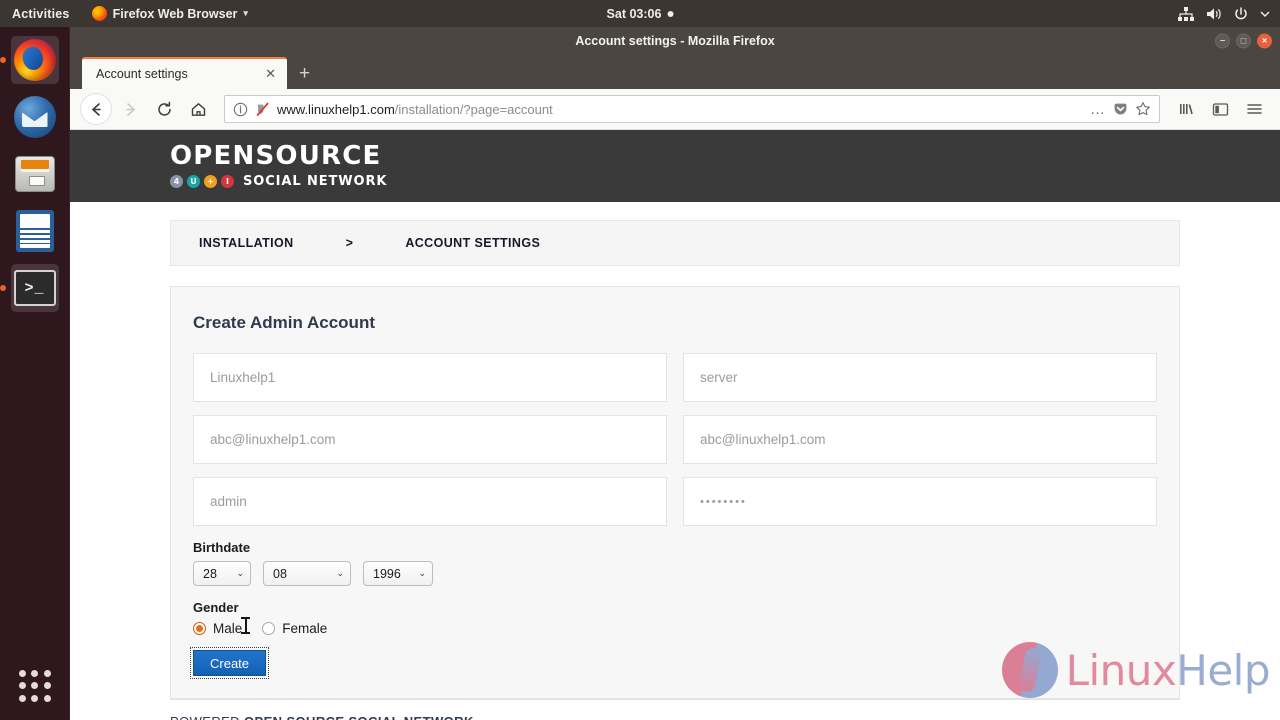  I want to click on libreoffice-writer-icon, so click(34, 231).